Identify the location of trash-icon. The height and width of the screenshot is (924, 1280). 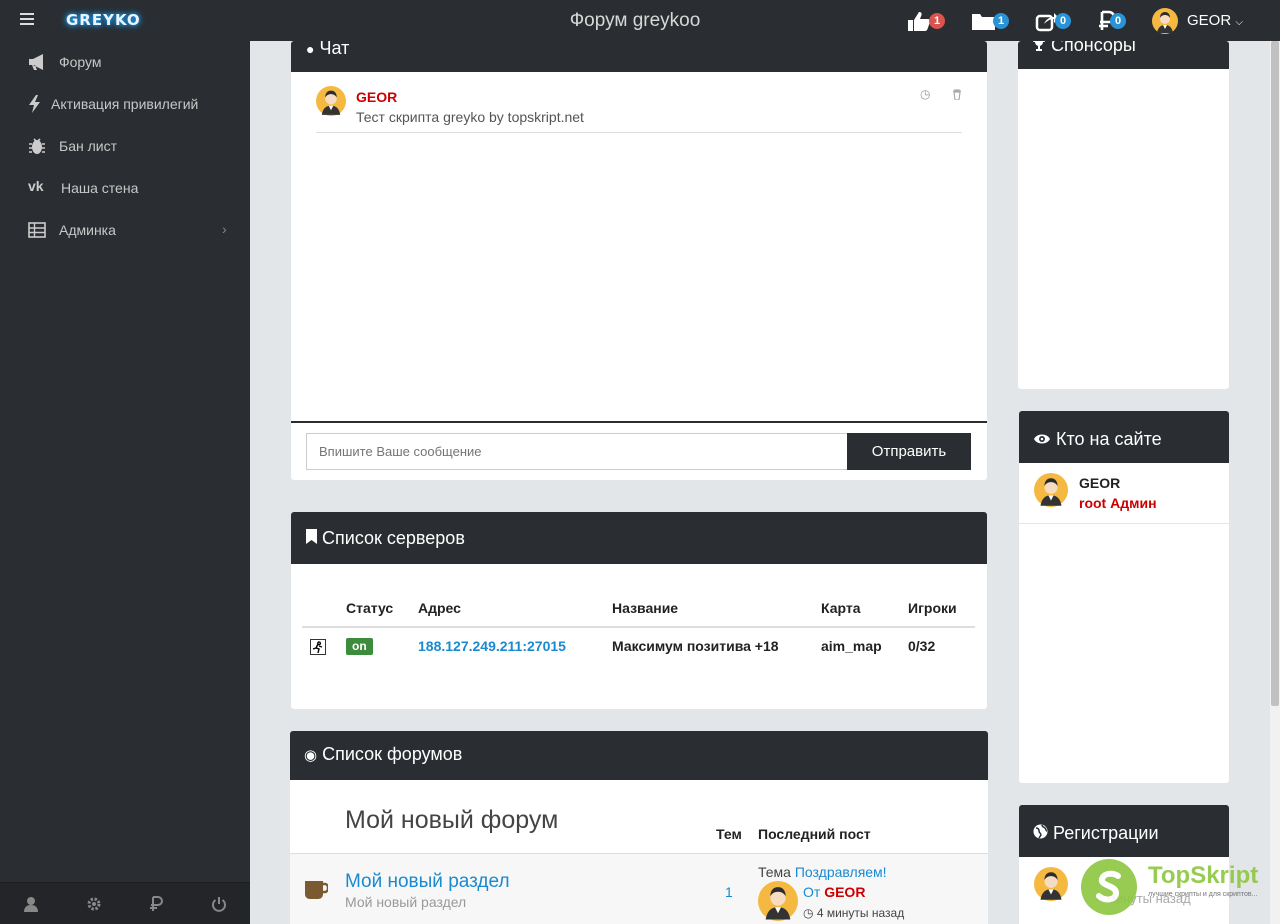
(957, 94).